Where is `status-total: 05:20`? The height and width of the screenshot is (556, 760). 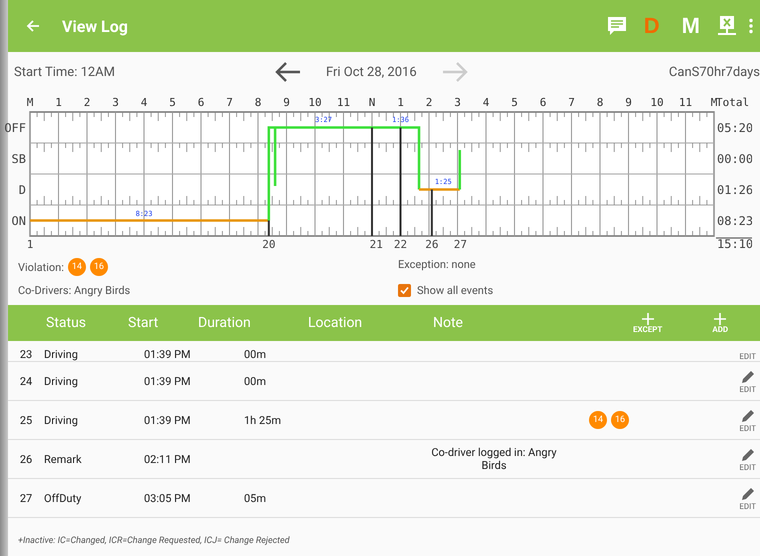
status-total: 05:20 is located at coordinates (734, 128).